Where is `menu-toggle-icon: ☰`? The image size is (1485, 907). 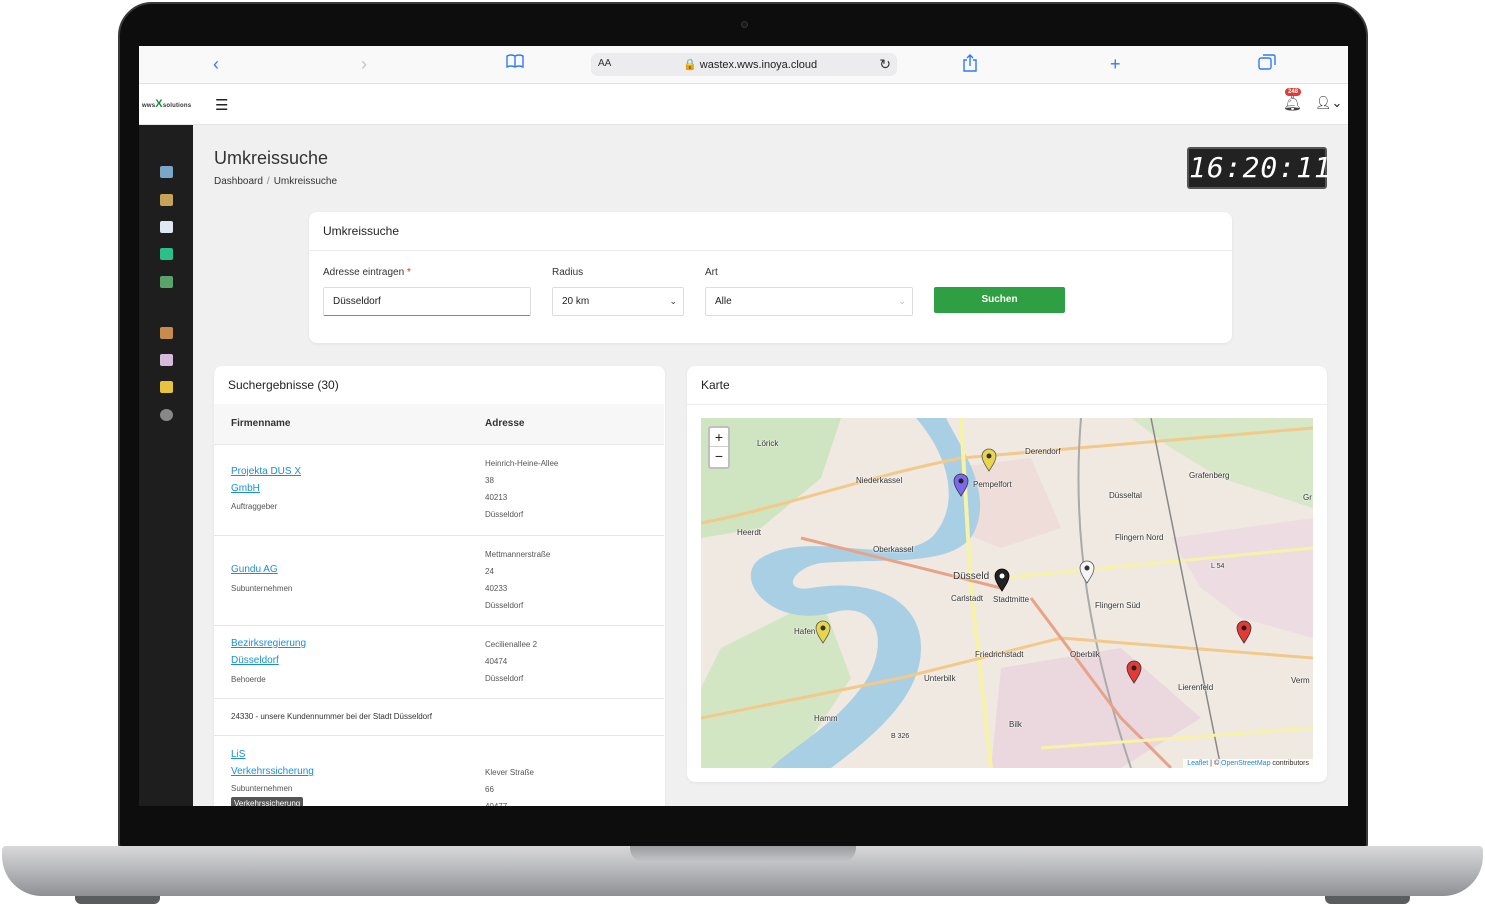 menu-toggle-icon: ☰ is located at coordinates (221, 105).